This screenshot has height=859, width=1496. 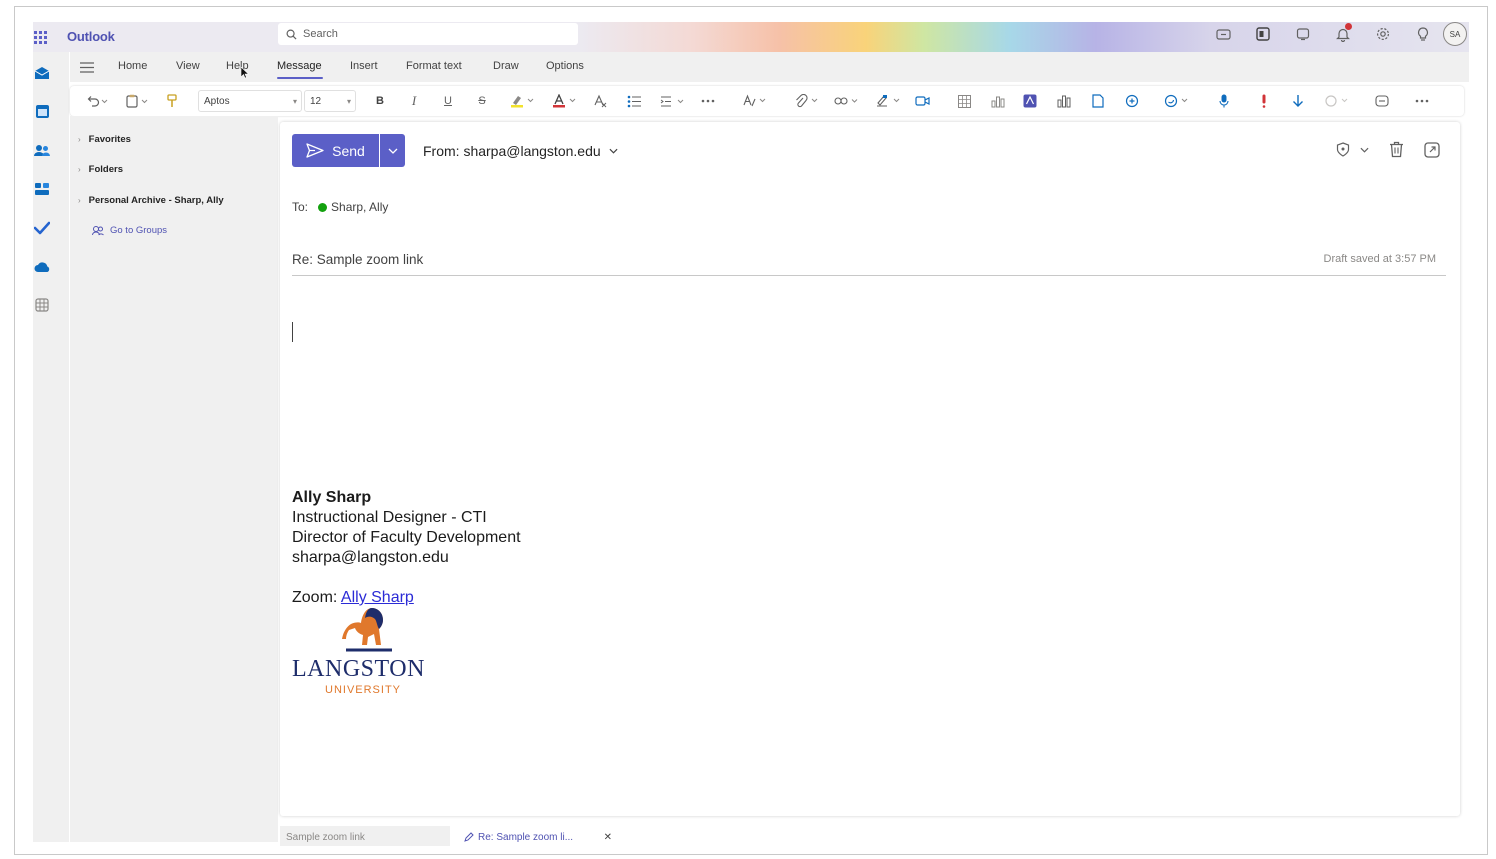 What do you see at coordinates (1396, 149) in the screenshot?
I see `discard-trash-icon` at bounding box center [1396, 149].